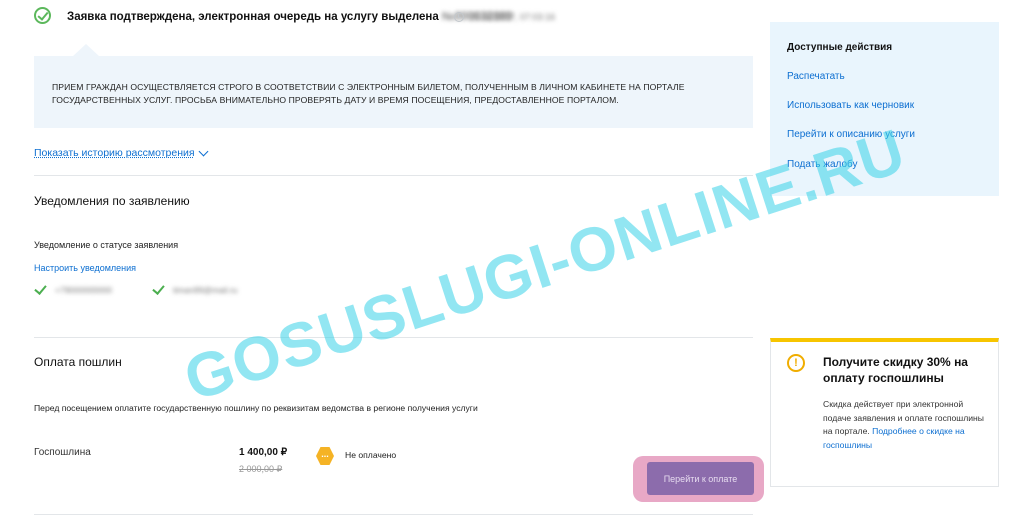 The height and width of the screenshot is (527, 1024). I want to click on phone-check-icon, so click(40, 288).